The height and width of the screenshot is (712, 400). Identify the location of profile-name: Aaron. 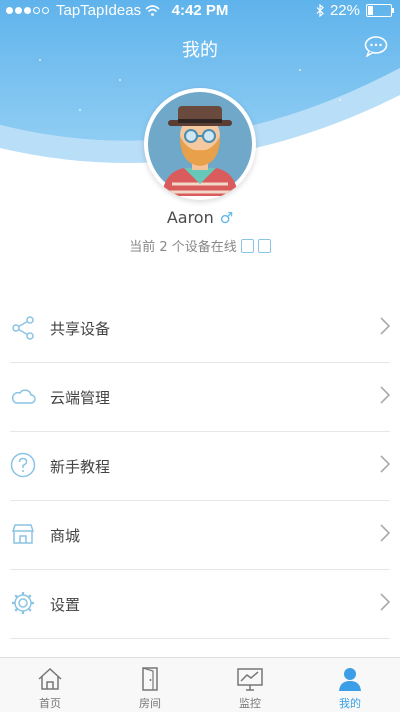
(190, 217).